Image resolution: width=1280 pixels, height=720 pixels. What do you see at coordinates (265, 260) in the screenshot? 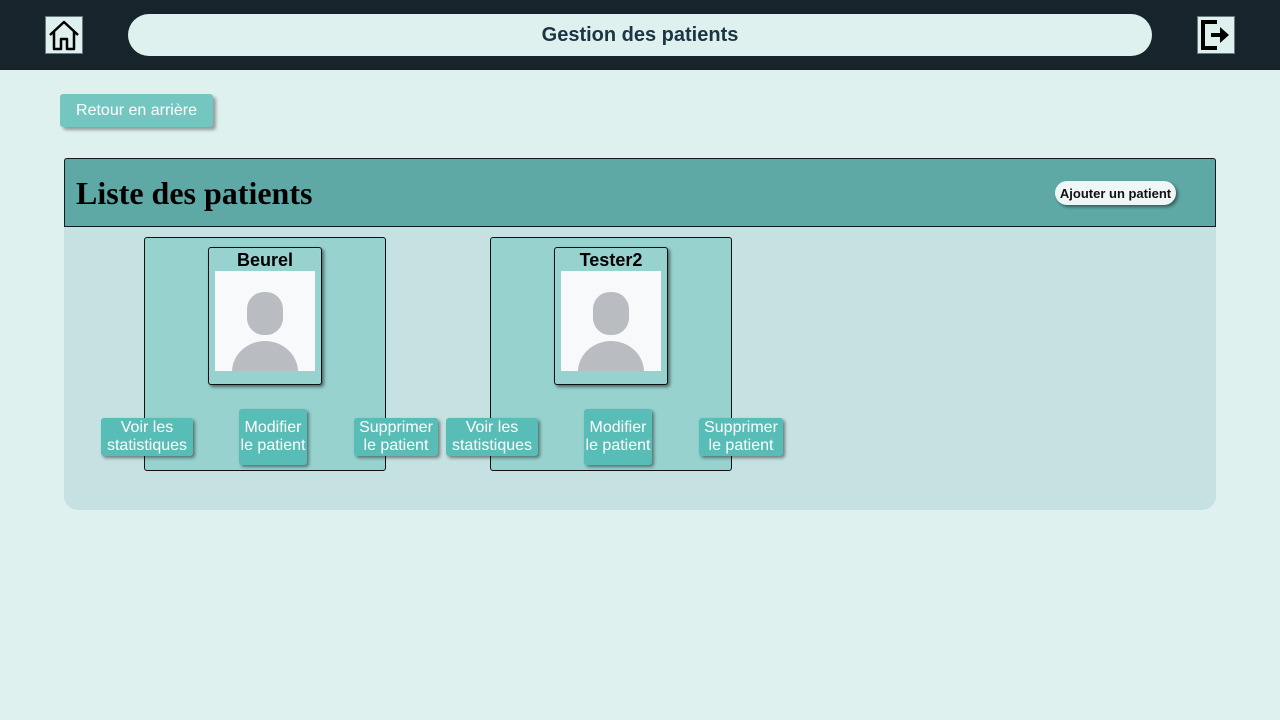
I see `patient-name: Beurel` at bounding box center [265, 260].